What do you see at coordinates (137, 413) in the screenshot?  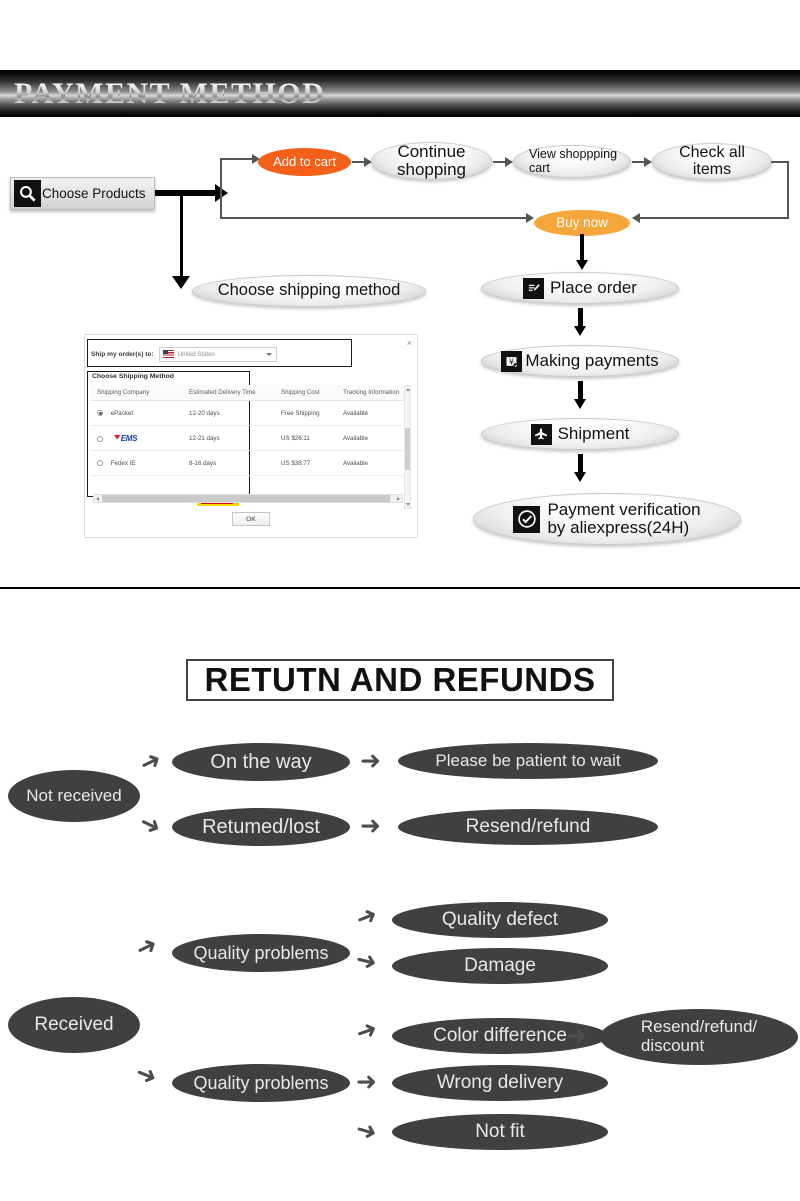 I see `cell-company: ePacket` at bounding box center [137, 413].